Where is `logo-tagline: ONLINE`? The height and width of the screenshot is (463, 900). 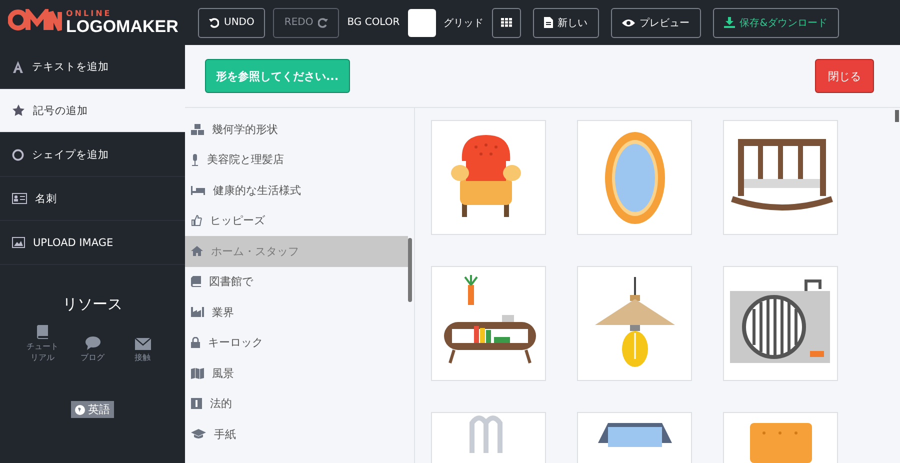
logo-tagline: ONLINE is located at coordinates (89, 14).